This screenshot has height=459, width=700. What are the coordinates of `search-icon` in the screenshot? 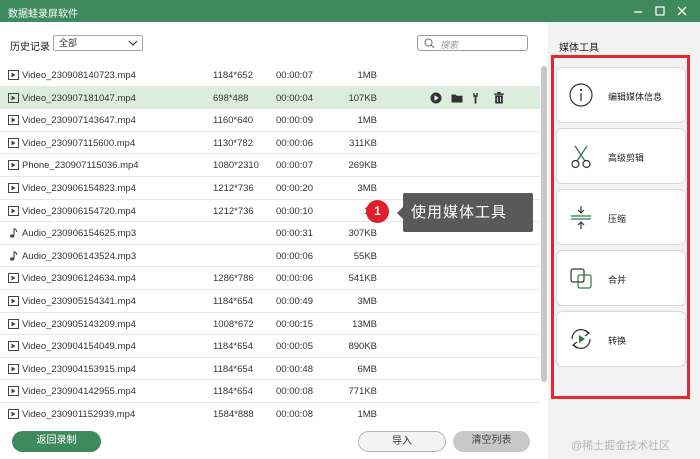 It's located at (429, 43).